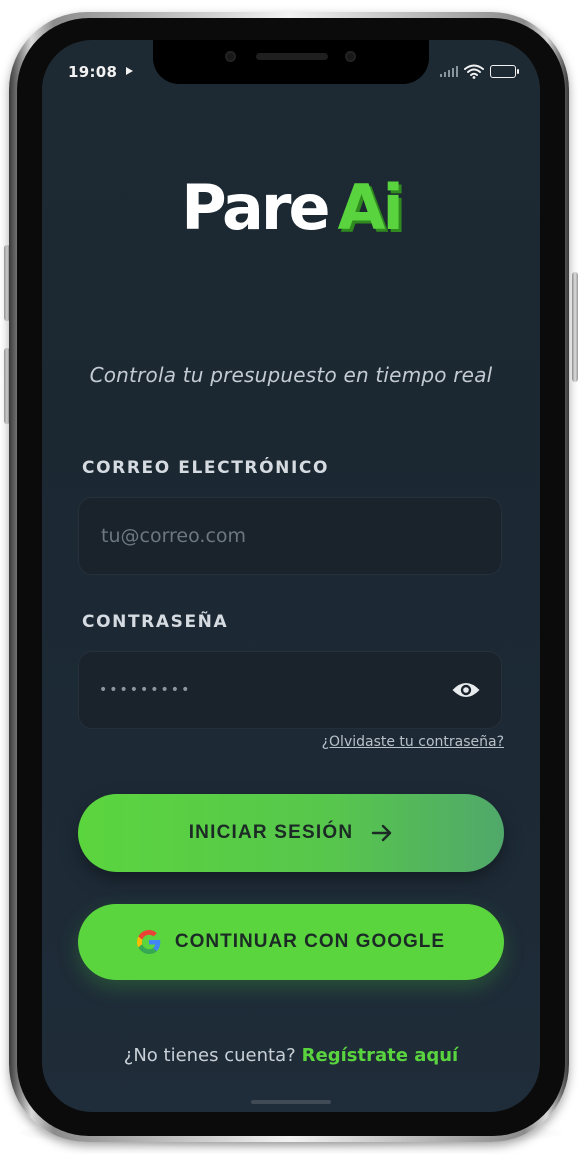 The width and height of the screenshot is (582, 1154). I want to click on arrow-right-icon, so click(382, 833).